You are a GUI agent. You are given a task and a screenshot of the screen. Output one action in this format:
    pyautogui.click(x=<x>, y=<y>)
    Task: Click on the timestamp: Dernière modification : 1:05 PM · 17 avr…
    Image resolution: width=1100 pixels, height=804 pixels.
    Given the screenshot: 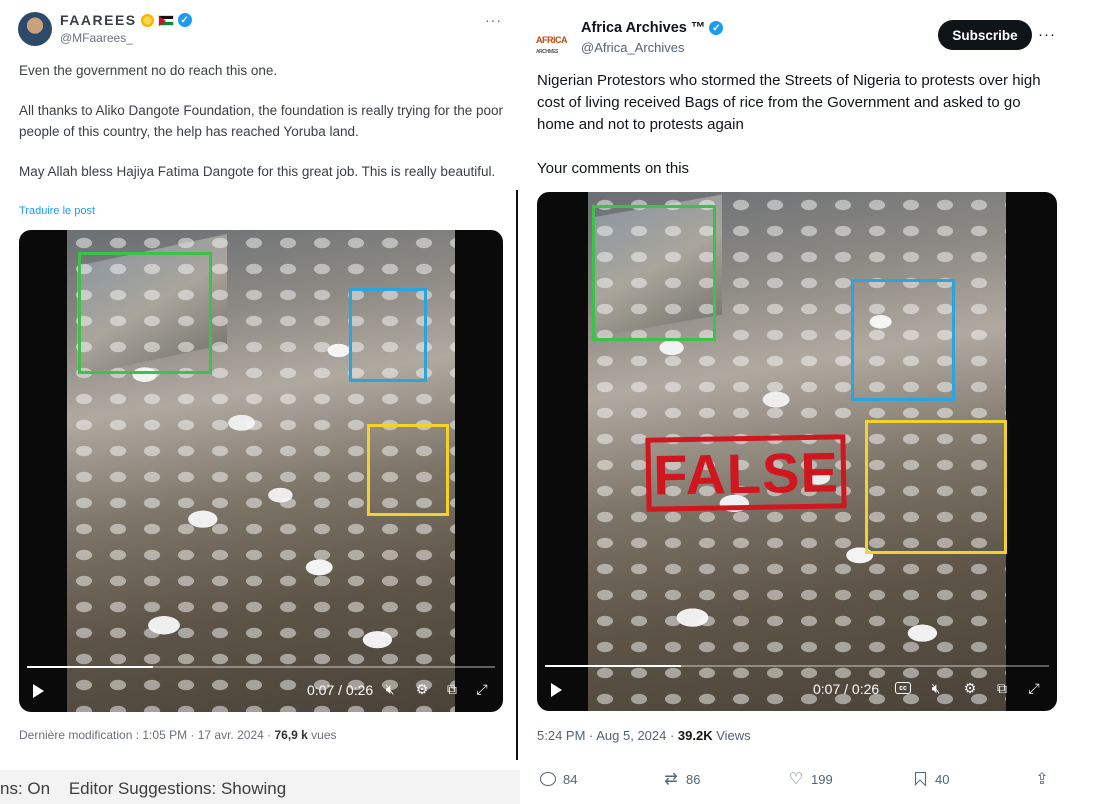 What is the action you would take?
    pyautogui.click(x=146, y=735)
    